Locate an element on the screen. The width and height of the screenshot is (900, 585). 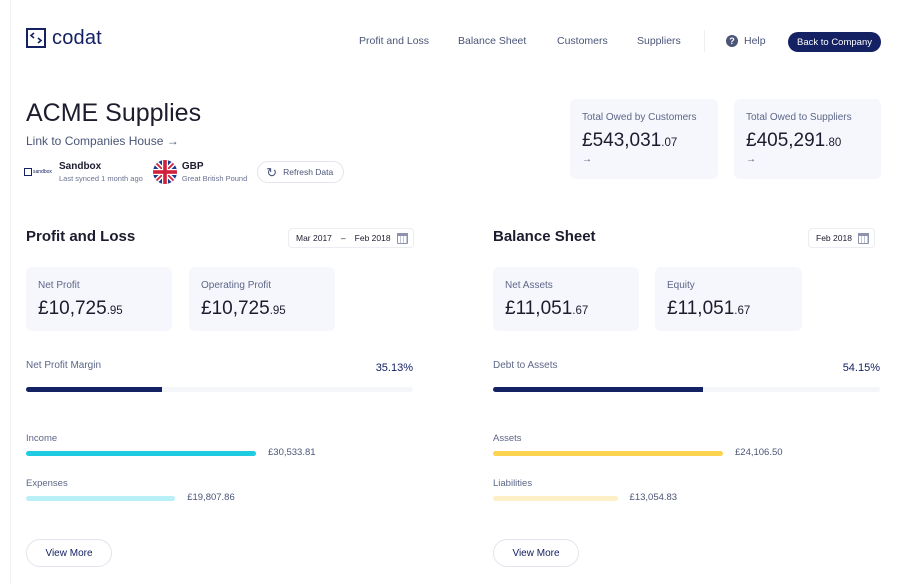
balance-sheet-date-picker: Feb 2018 is located at coordinates (841, 238).